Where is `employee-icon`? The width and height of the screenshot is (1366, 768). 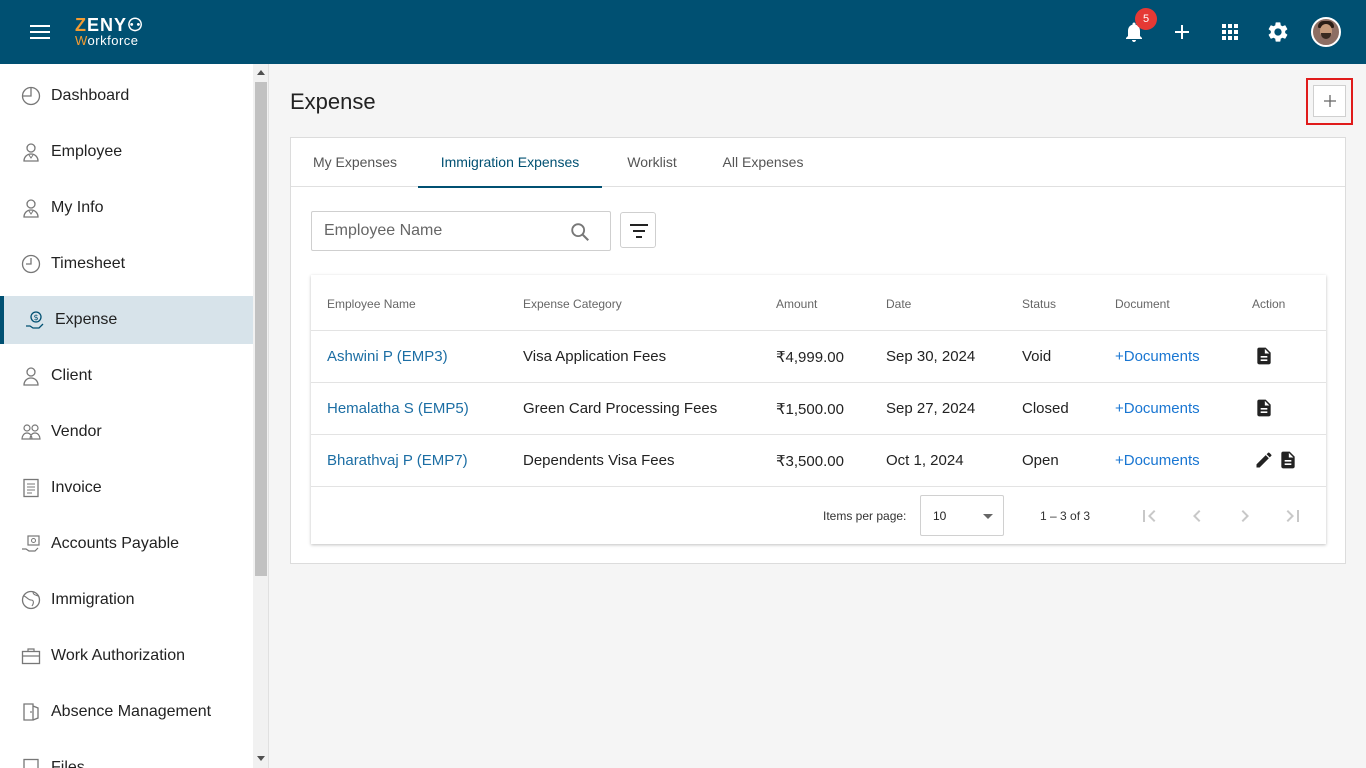 employee-icon is located at coordinates (31, 152).